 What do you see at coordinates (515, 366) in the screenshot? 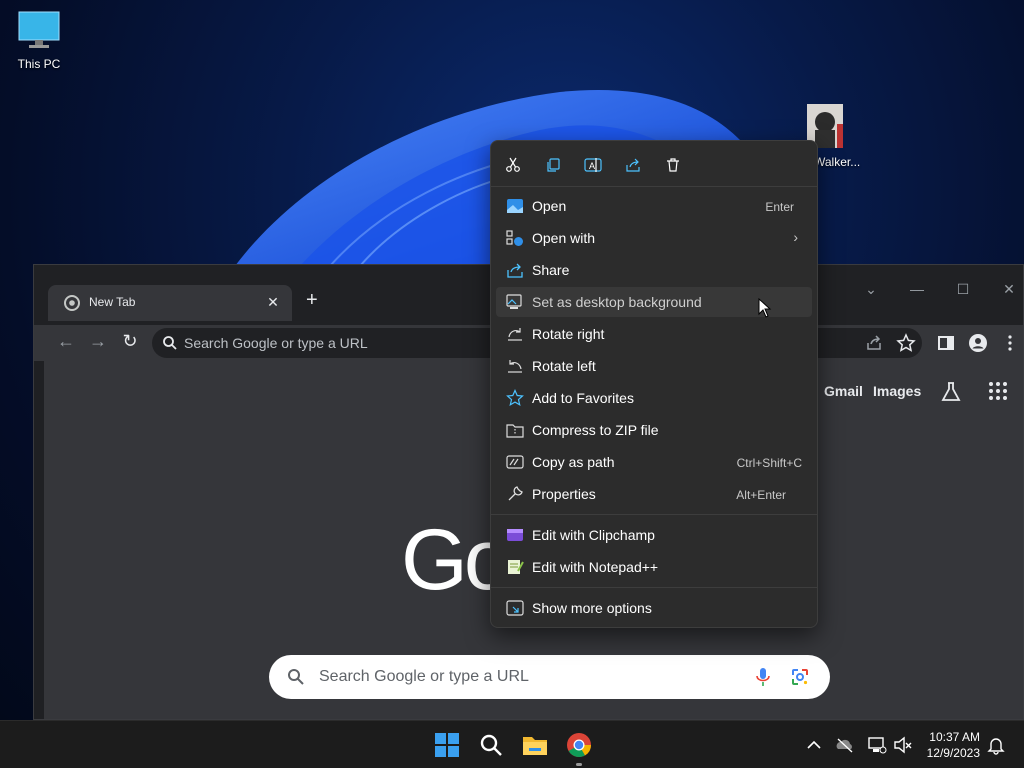
I see `rotate-left-icon` at bounding box center [515, 366].